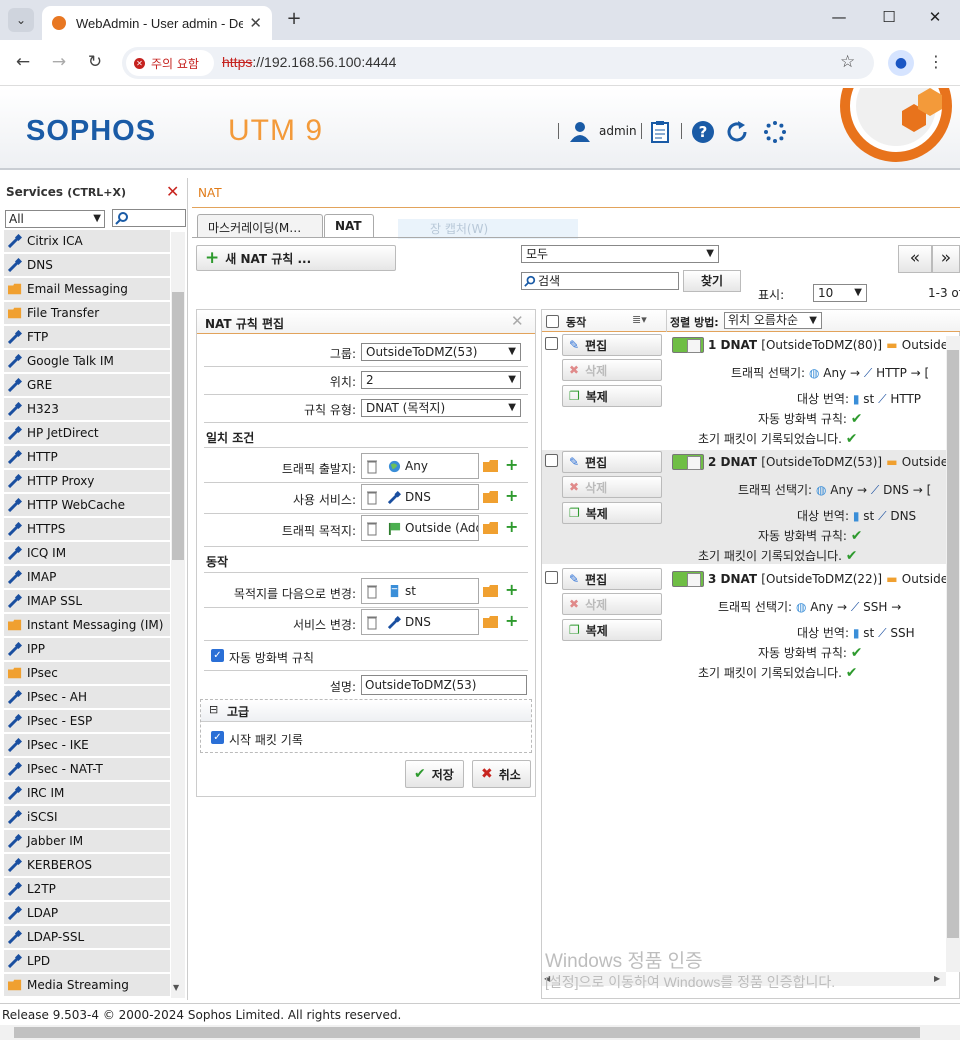  What do you see at coordinates (839, 20) in the screenshot?
I see `minimize-button: —` at bounding box center [839, 20].